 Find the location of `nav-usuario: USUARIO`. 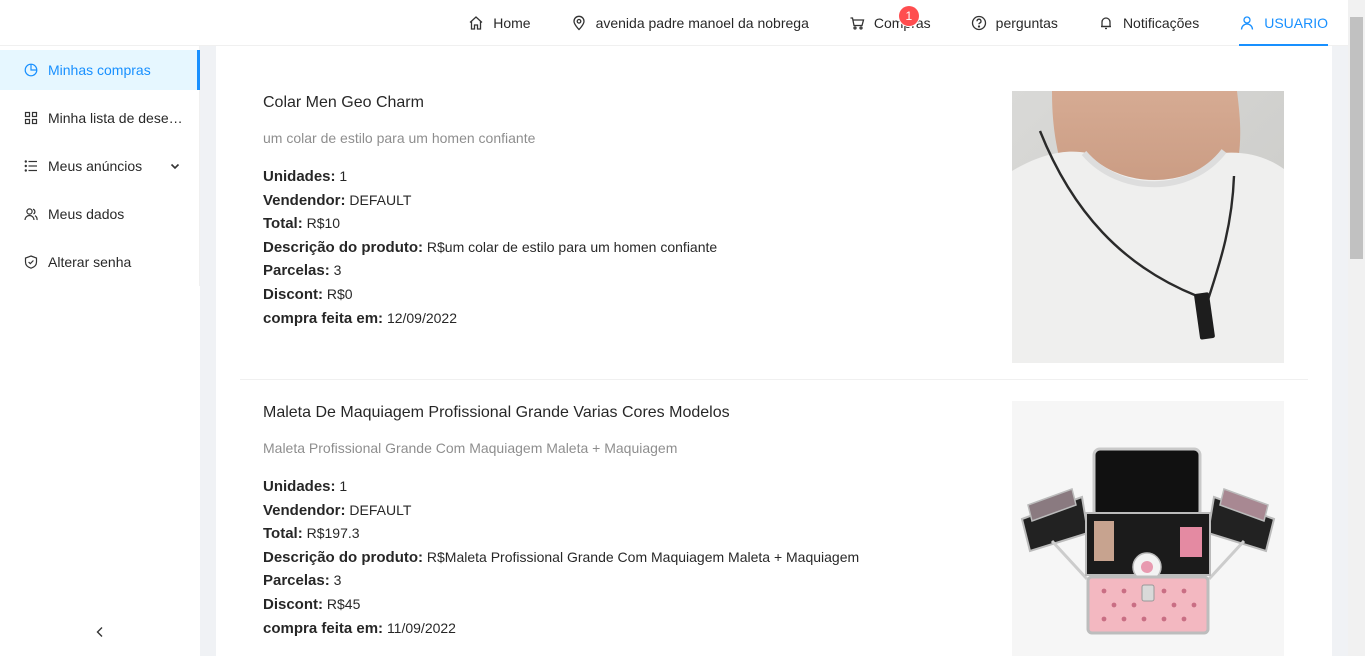

nav-usuario: USUARIO is located at coordinates (1283, 23).